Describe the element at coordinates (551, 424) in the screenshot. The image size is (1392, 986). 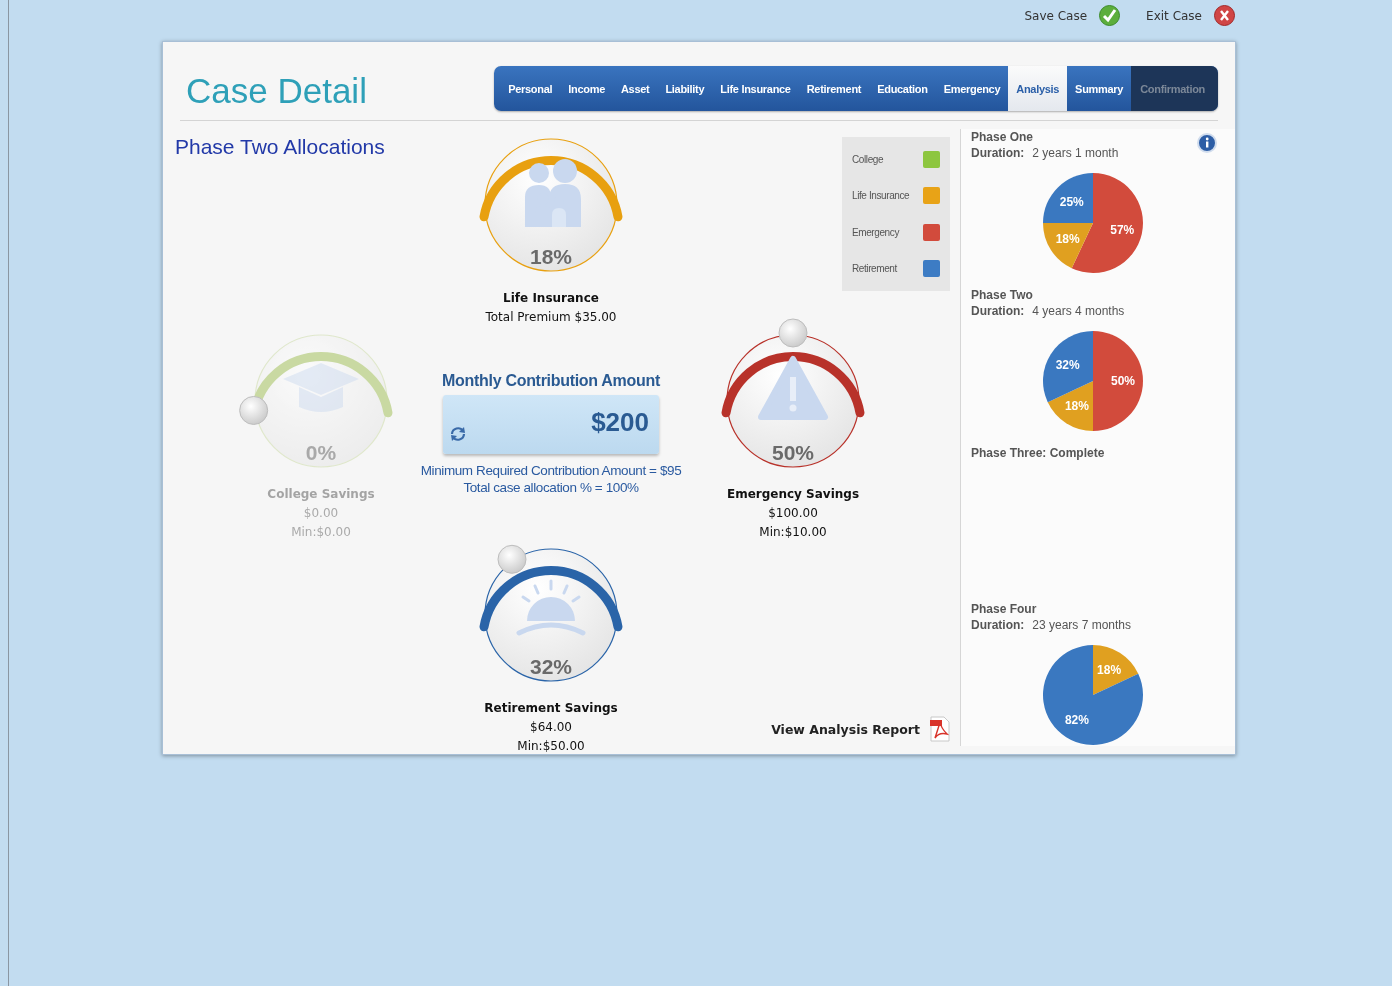
I see `contribution-field: $200` at that location.